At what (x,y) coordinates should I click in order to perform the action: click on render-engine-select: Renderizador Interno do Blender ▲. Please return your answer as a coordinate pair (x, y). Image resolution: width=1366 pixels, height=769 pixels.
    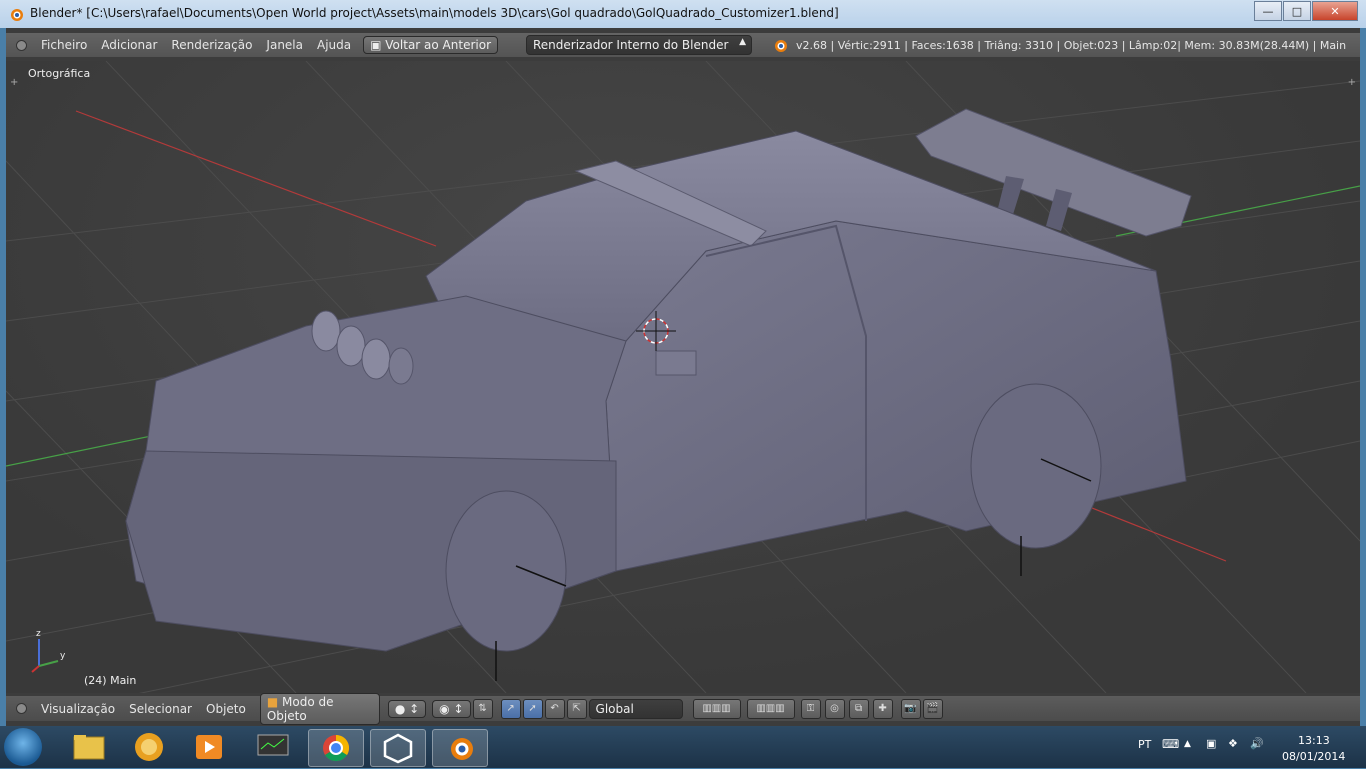
    Looking at the image, I should click on (639, 45).